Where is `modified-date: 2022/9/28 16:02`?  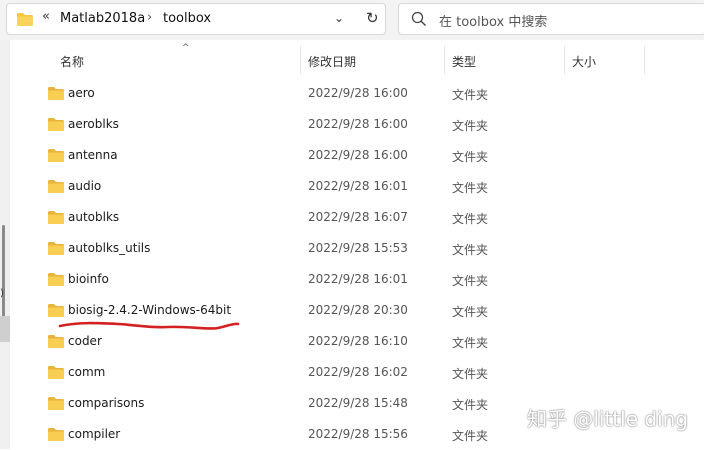
modified-date: 2022/9/28 16:02 is located at coordinates (358, 372).